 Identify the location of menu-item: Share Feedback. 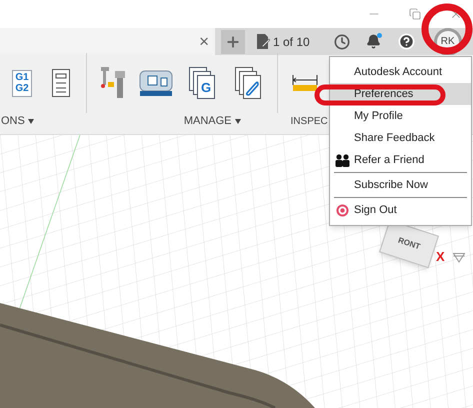
(400, 138).